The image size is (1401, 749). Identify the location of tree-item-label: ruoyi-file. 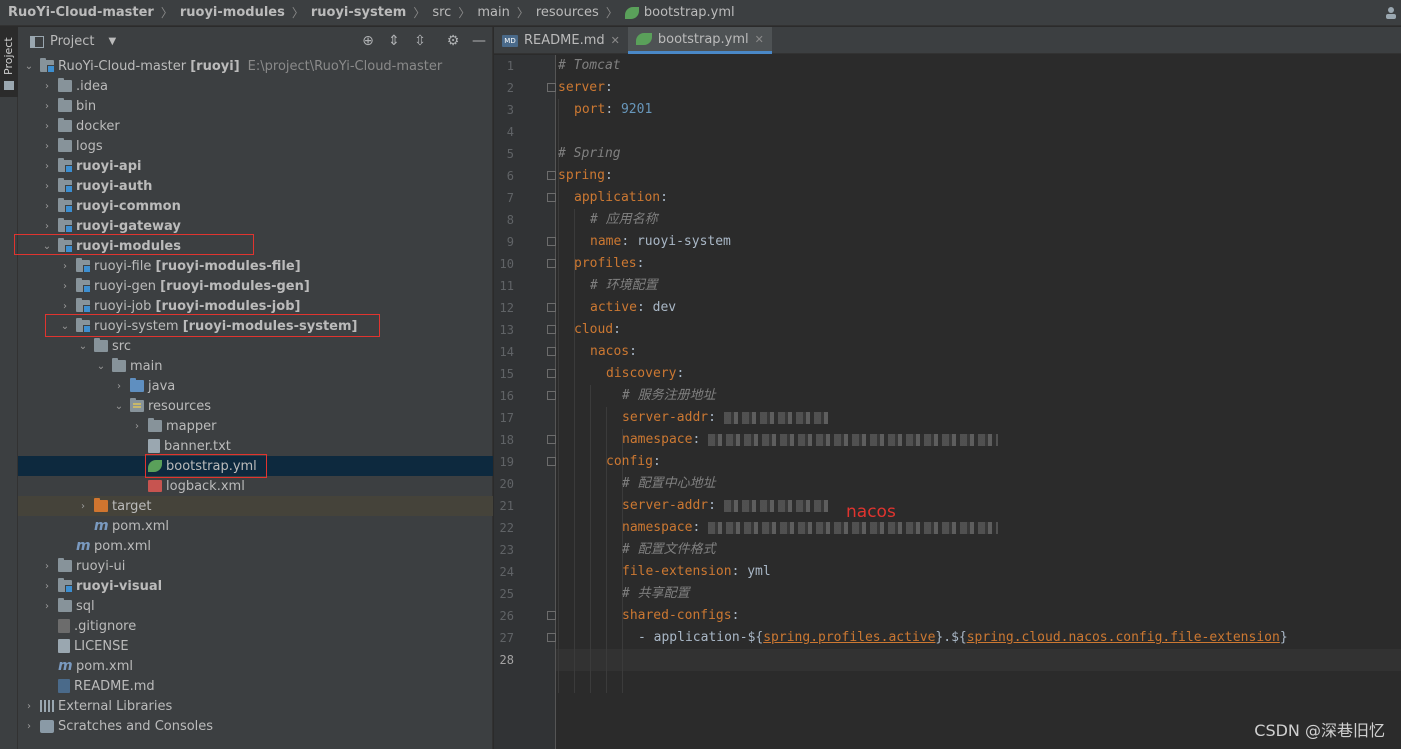
(123, 266).